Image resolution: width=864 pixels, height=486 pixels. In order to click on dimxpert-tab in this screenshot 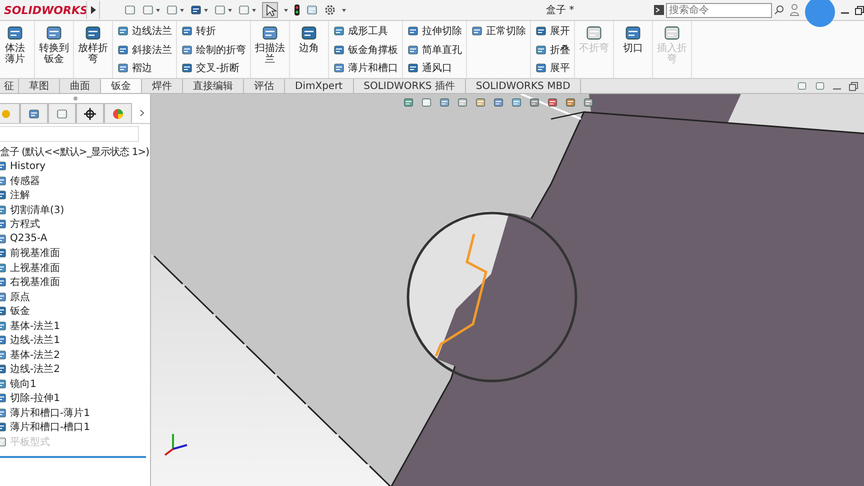, I will do `click(90, 113)`.